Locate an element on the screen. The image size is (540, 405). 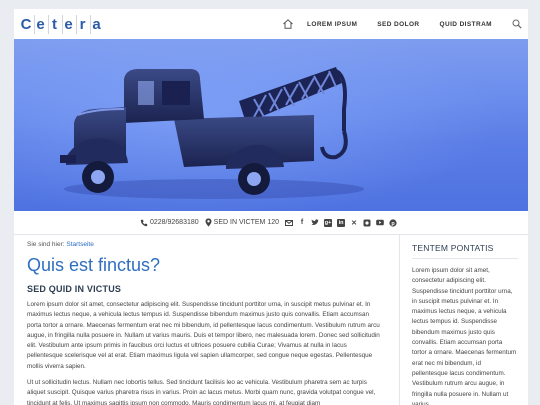
linkedin-icon: in is located at coordinates (341, 222).